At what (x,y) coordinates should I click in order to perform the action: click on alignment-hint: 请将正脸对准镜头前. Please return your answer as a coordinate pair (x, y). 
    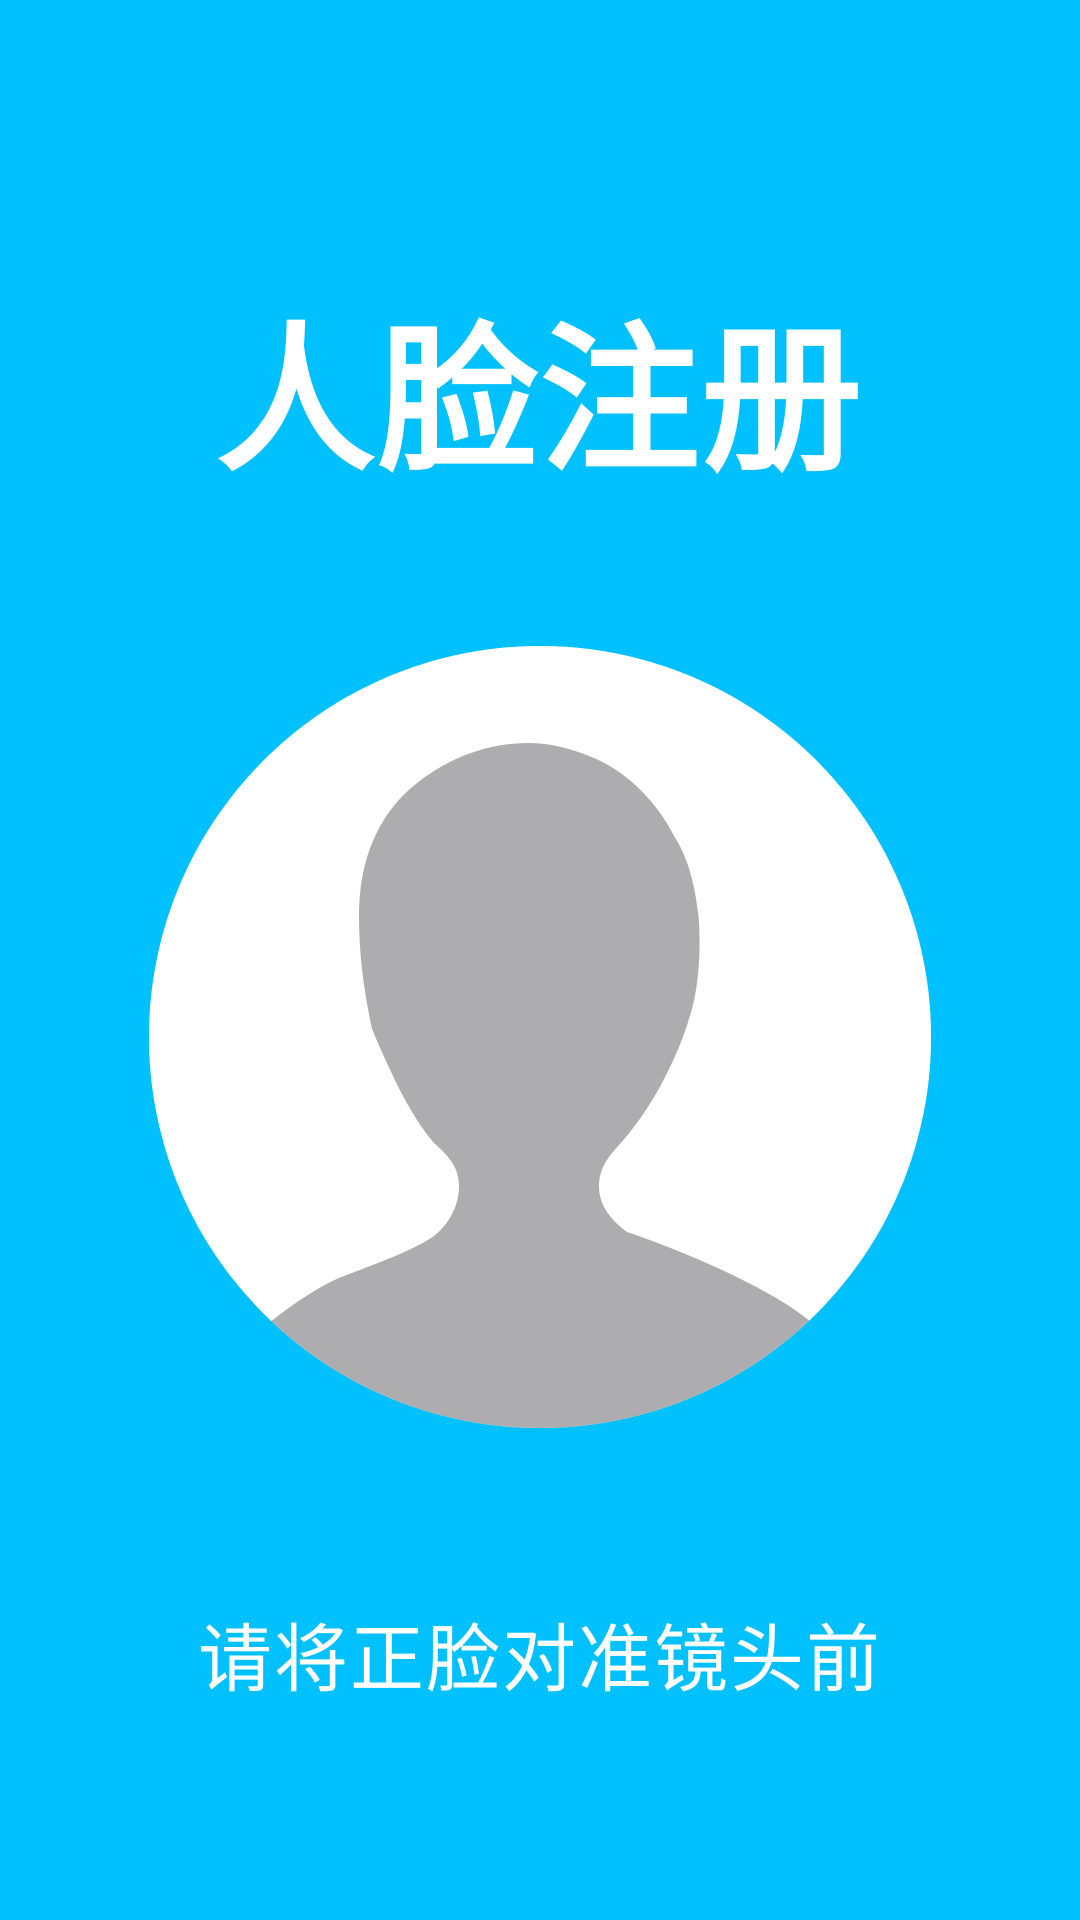
    Looking at the image, I should click on (540, 1660).